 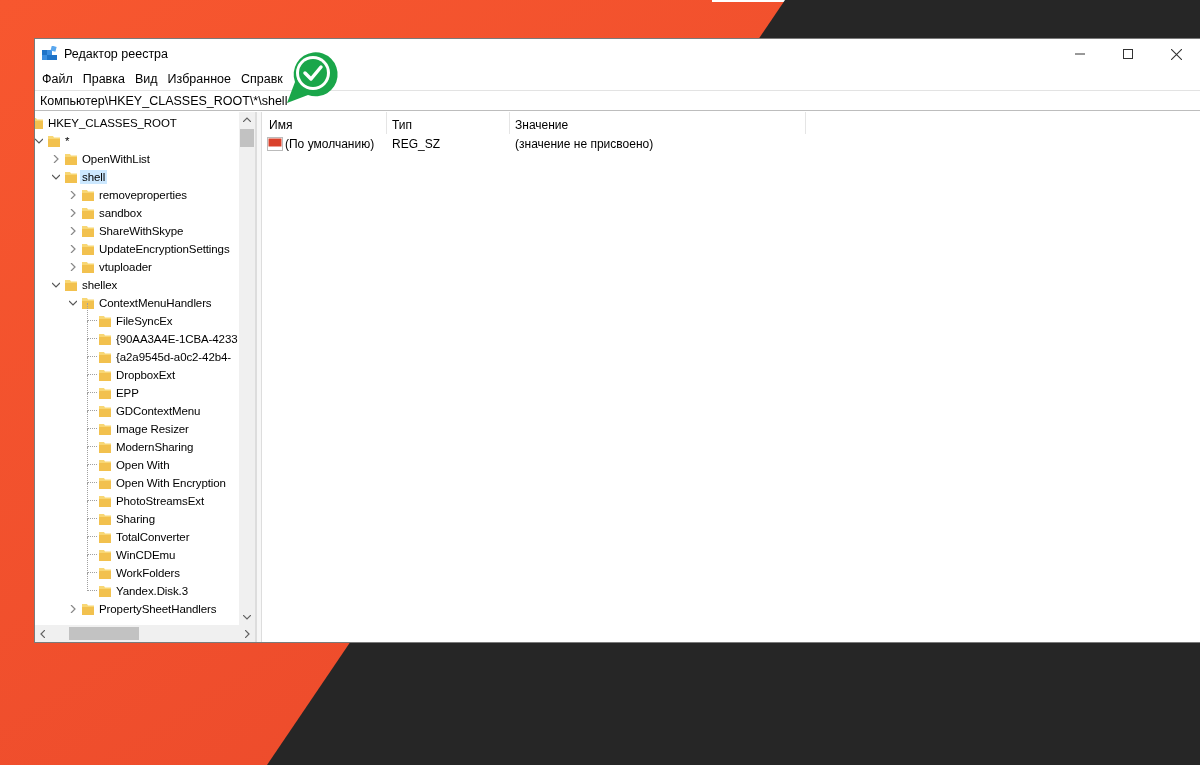 I want to click on registry-icon, so click(x=50, y=54).